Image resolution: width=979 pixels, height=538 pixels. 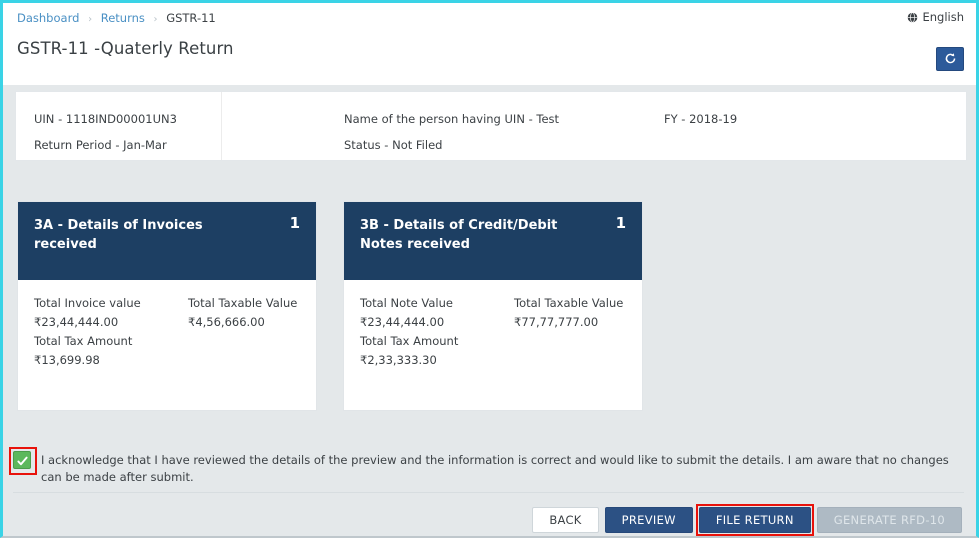 I want to click on language-selector: English, so click(x=935, y=17).